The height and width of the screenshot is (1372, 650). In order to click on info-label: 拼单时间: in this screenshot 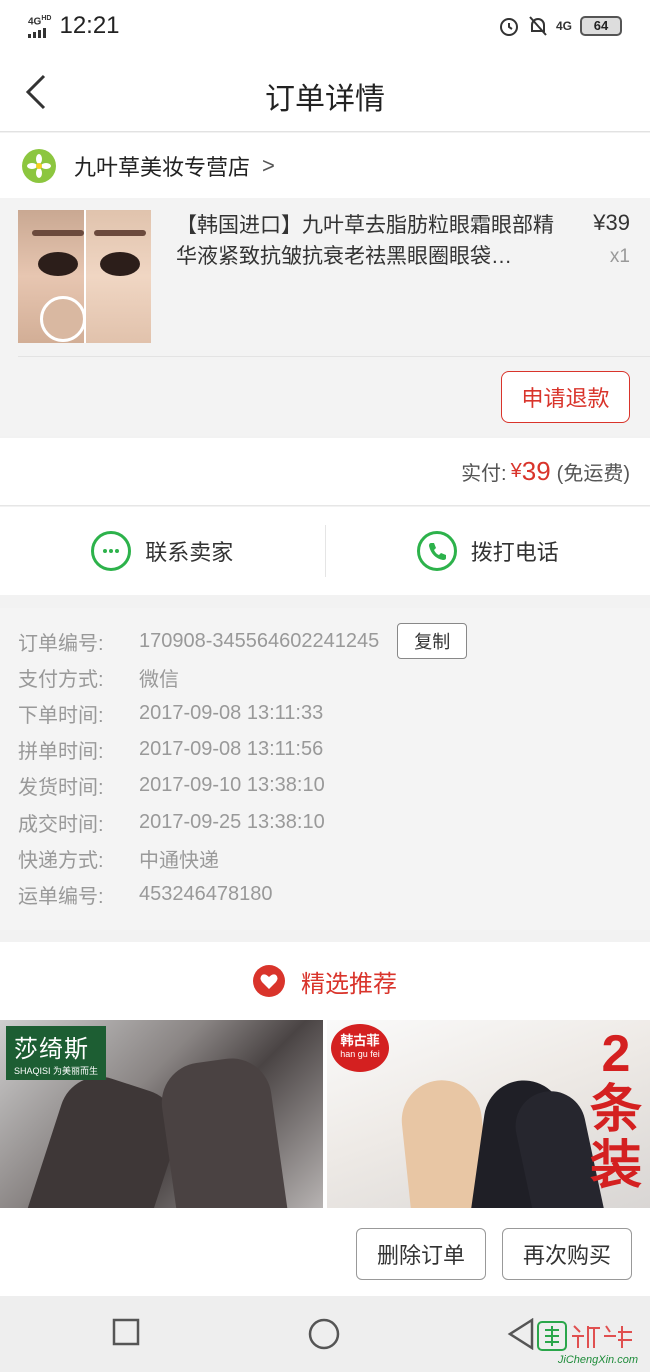, I will do `click(61, 752)`.